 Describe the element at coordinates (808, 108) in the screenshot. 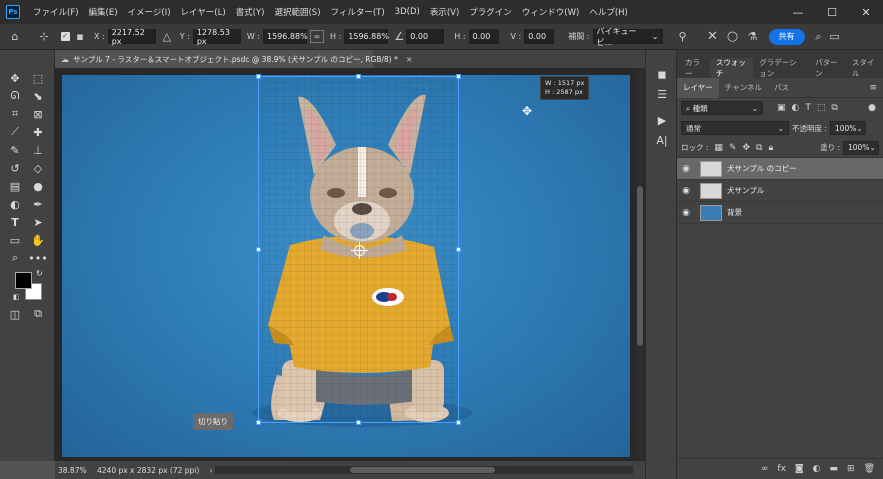

I see `filter-type-icon: T` at that location.